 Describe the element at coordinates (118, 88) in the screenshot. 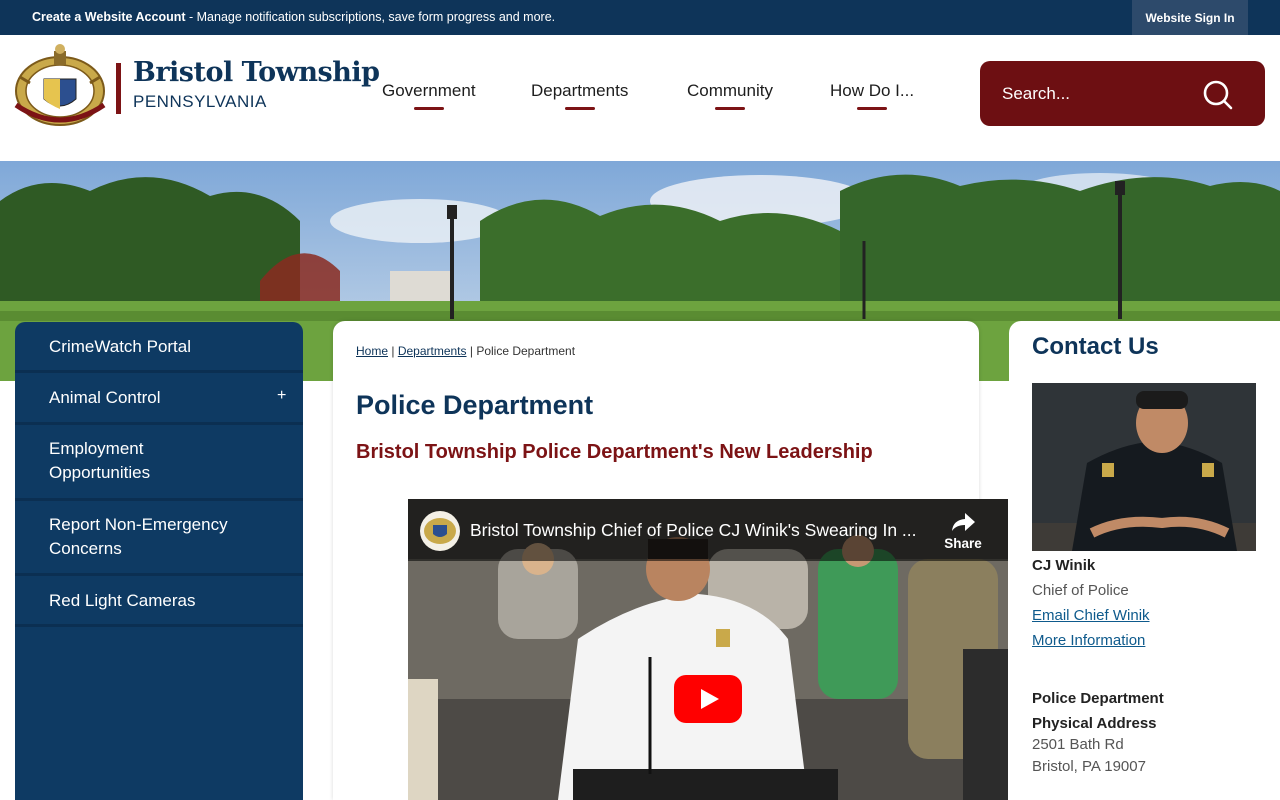

I see `brand-divider` at that location.